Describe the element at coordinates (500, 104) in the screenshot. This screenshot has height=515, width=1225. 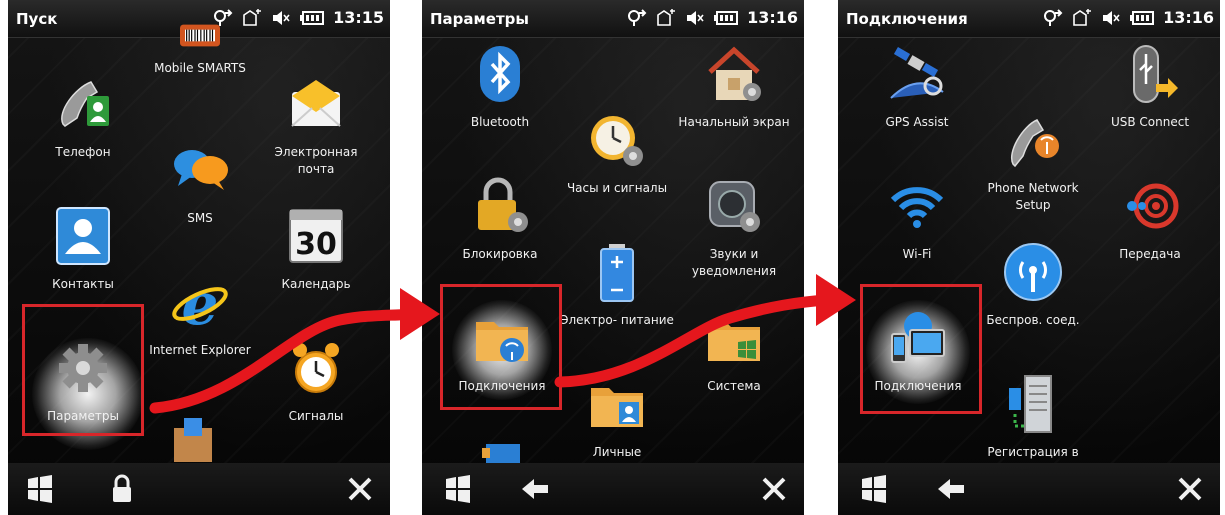
I see `tile-bluetooth: Bluetooth` at that location.